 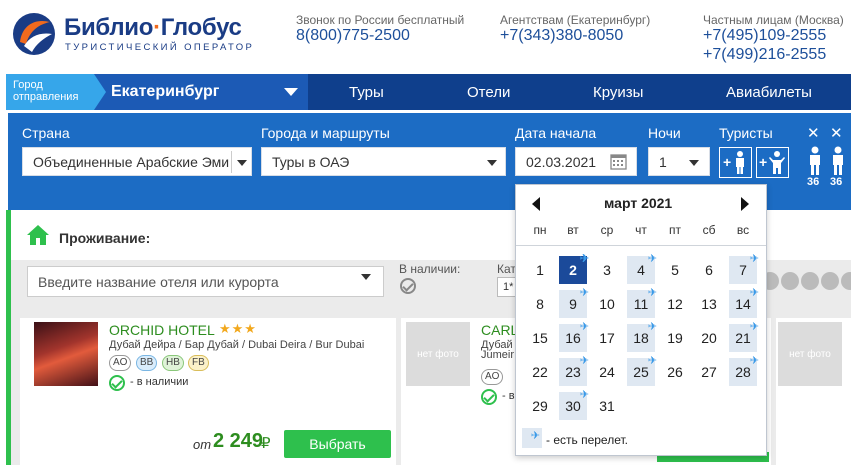 What do you see at coordinates (618, 92) in the screenshot?
I see `nav-cruises: Круизы` at bounding box center [618, 92].